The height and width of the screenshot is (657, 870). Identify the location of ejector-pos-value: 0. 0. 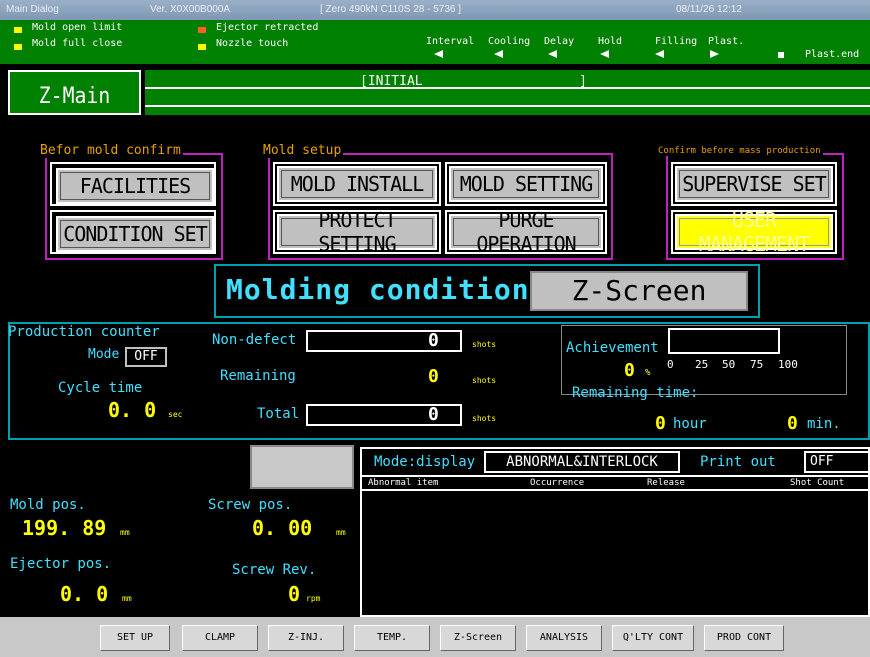
(84, 594).